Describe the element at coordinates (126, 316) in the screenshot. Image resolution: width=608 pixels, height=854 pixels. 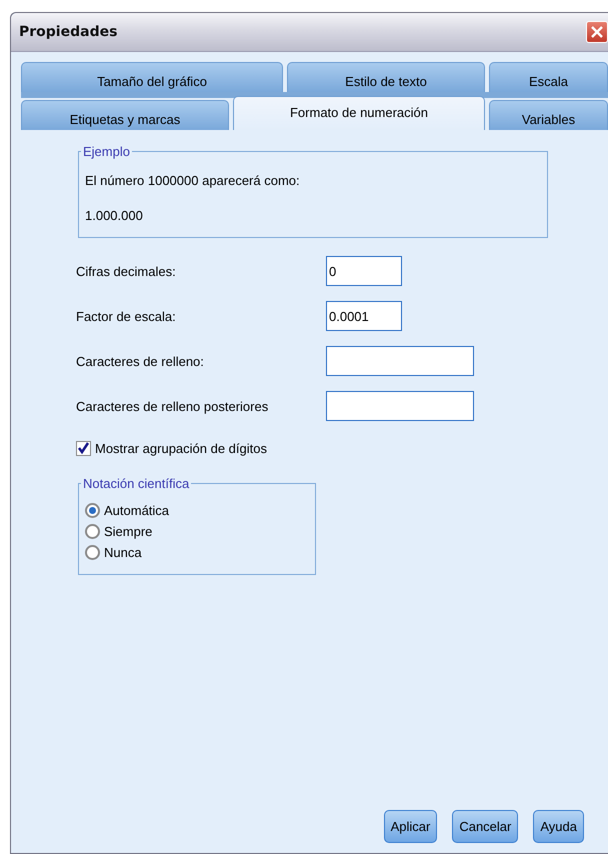
I see `field-label: Factor de escala:` at that location.